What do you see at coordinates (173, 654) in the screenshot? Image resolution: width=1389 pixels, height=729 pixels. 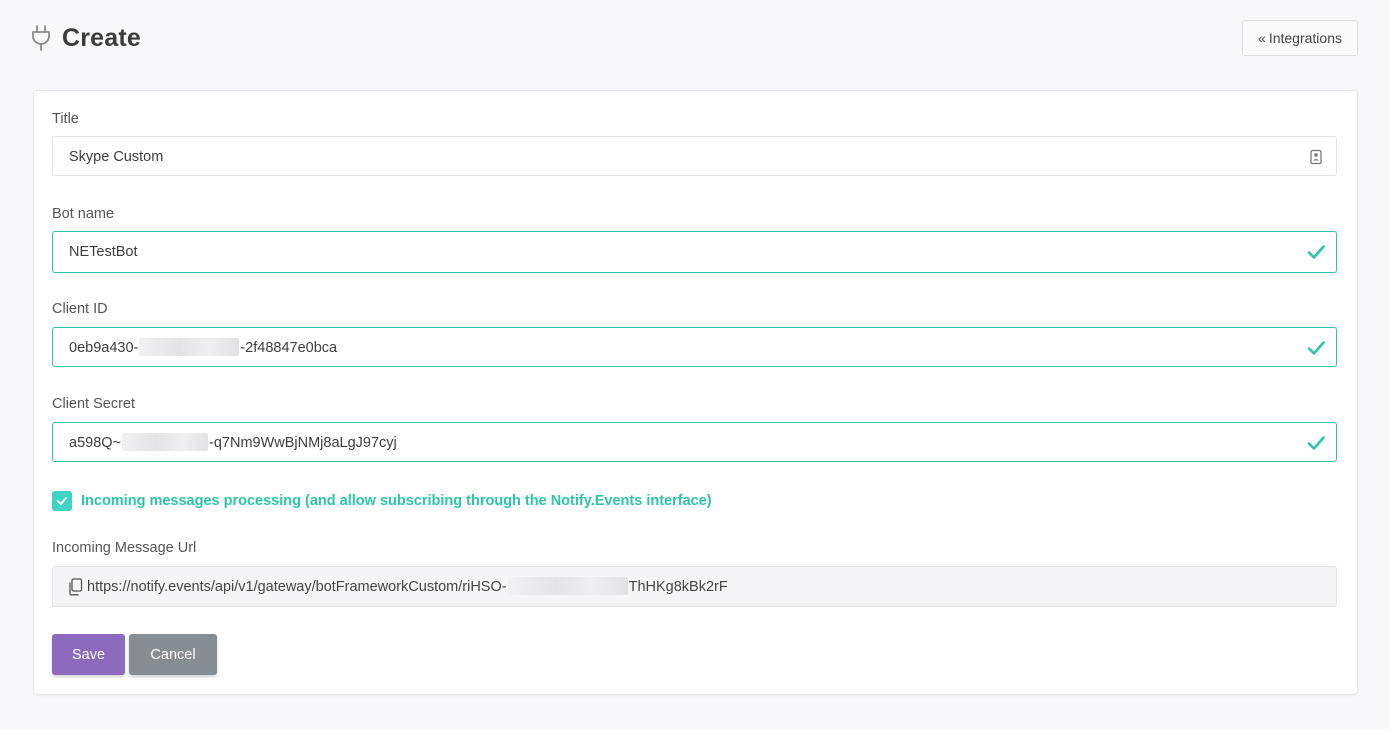 I see `cancel-button: Cancel` at bounding box center [173, 654].